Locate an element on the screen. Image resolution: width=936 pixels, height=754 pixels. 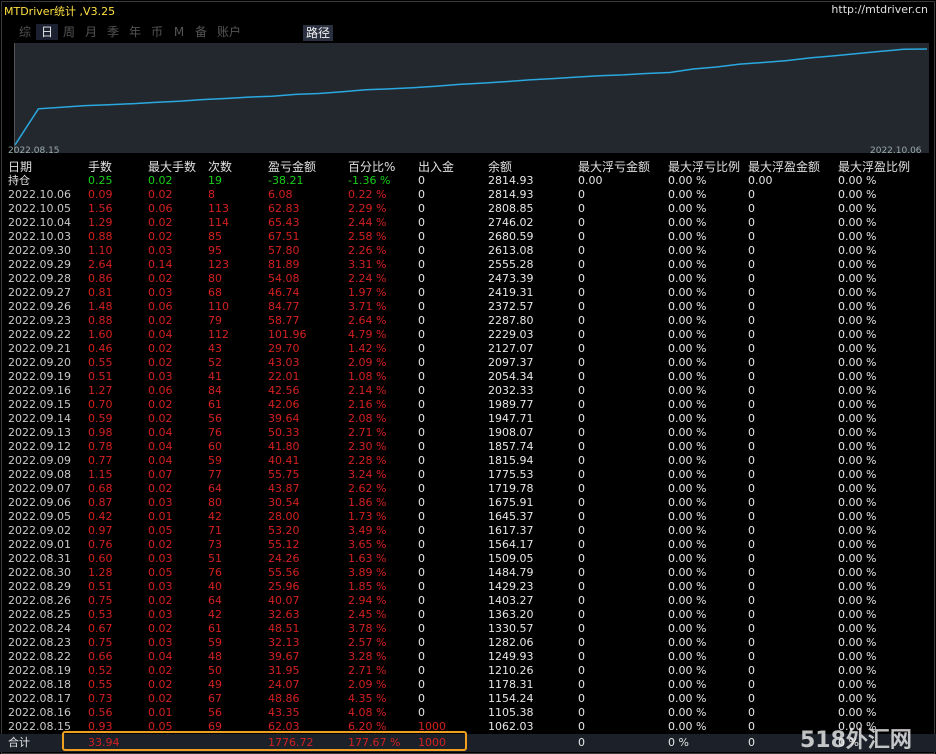
cell-日期: 2022.10.04 is located at coordinates (39, 222).